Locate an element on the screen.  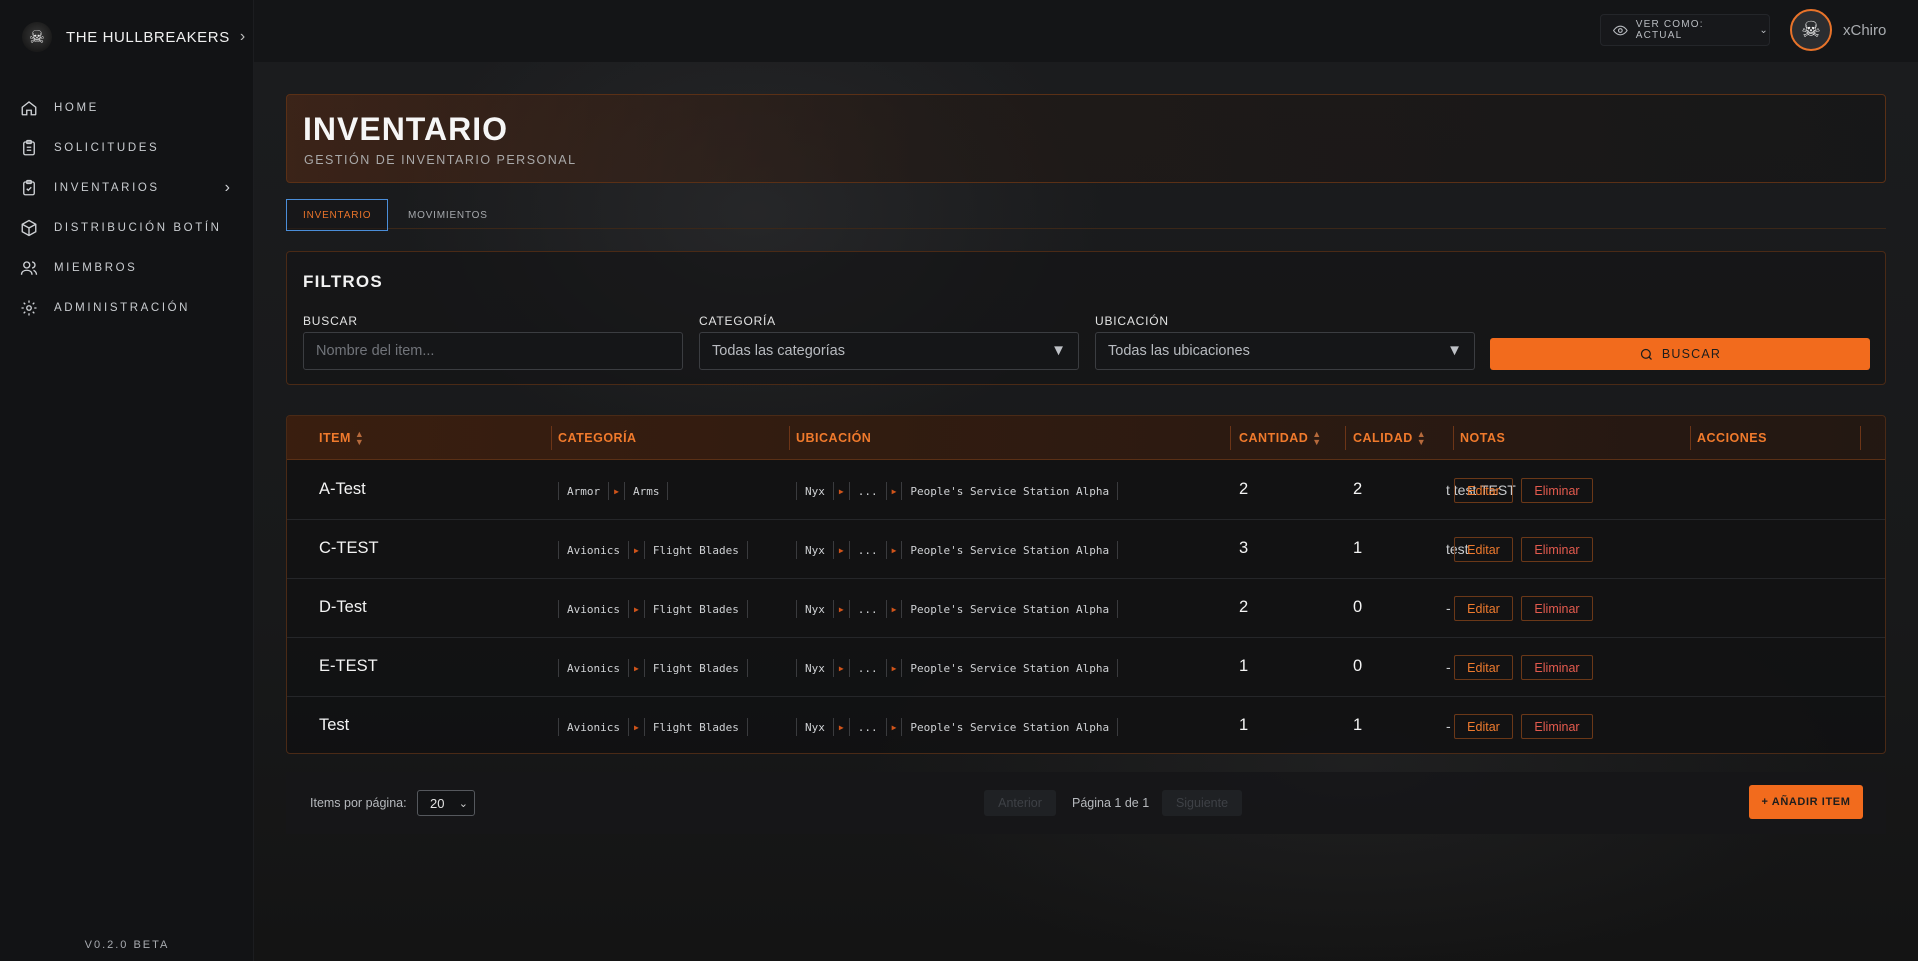
location-label: UBICACIÓN is located at coordinates (1132, 321).